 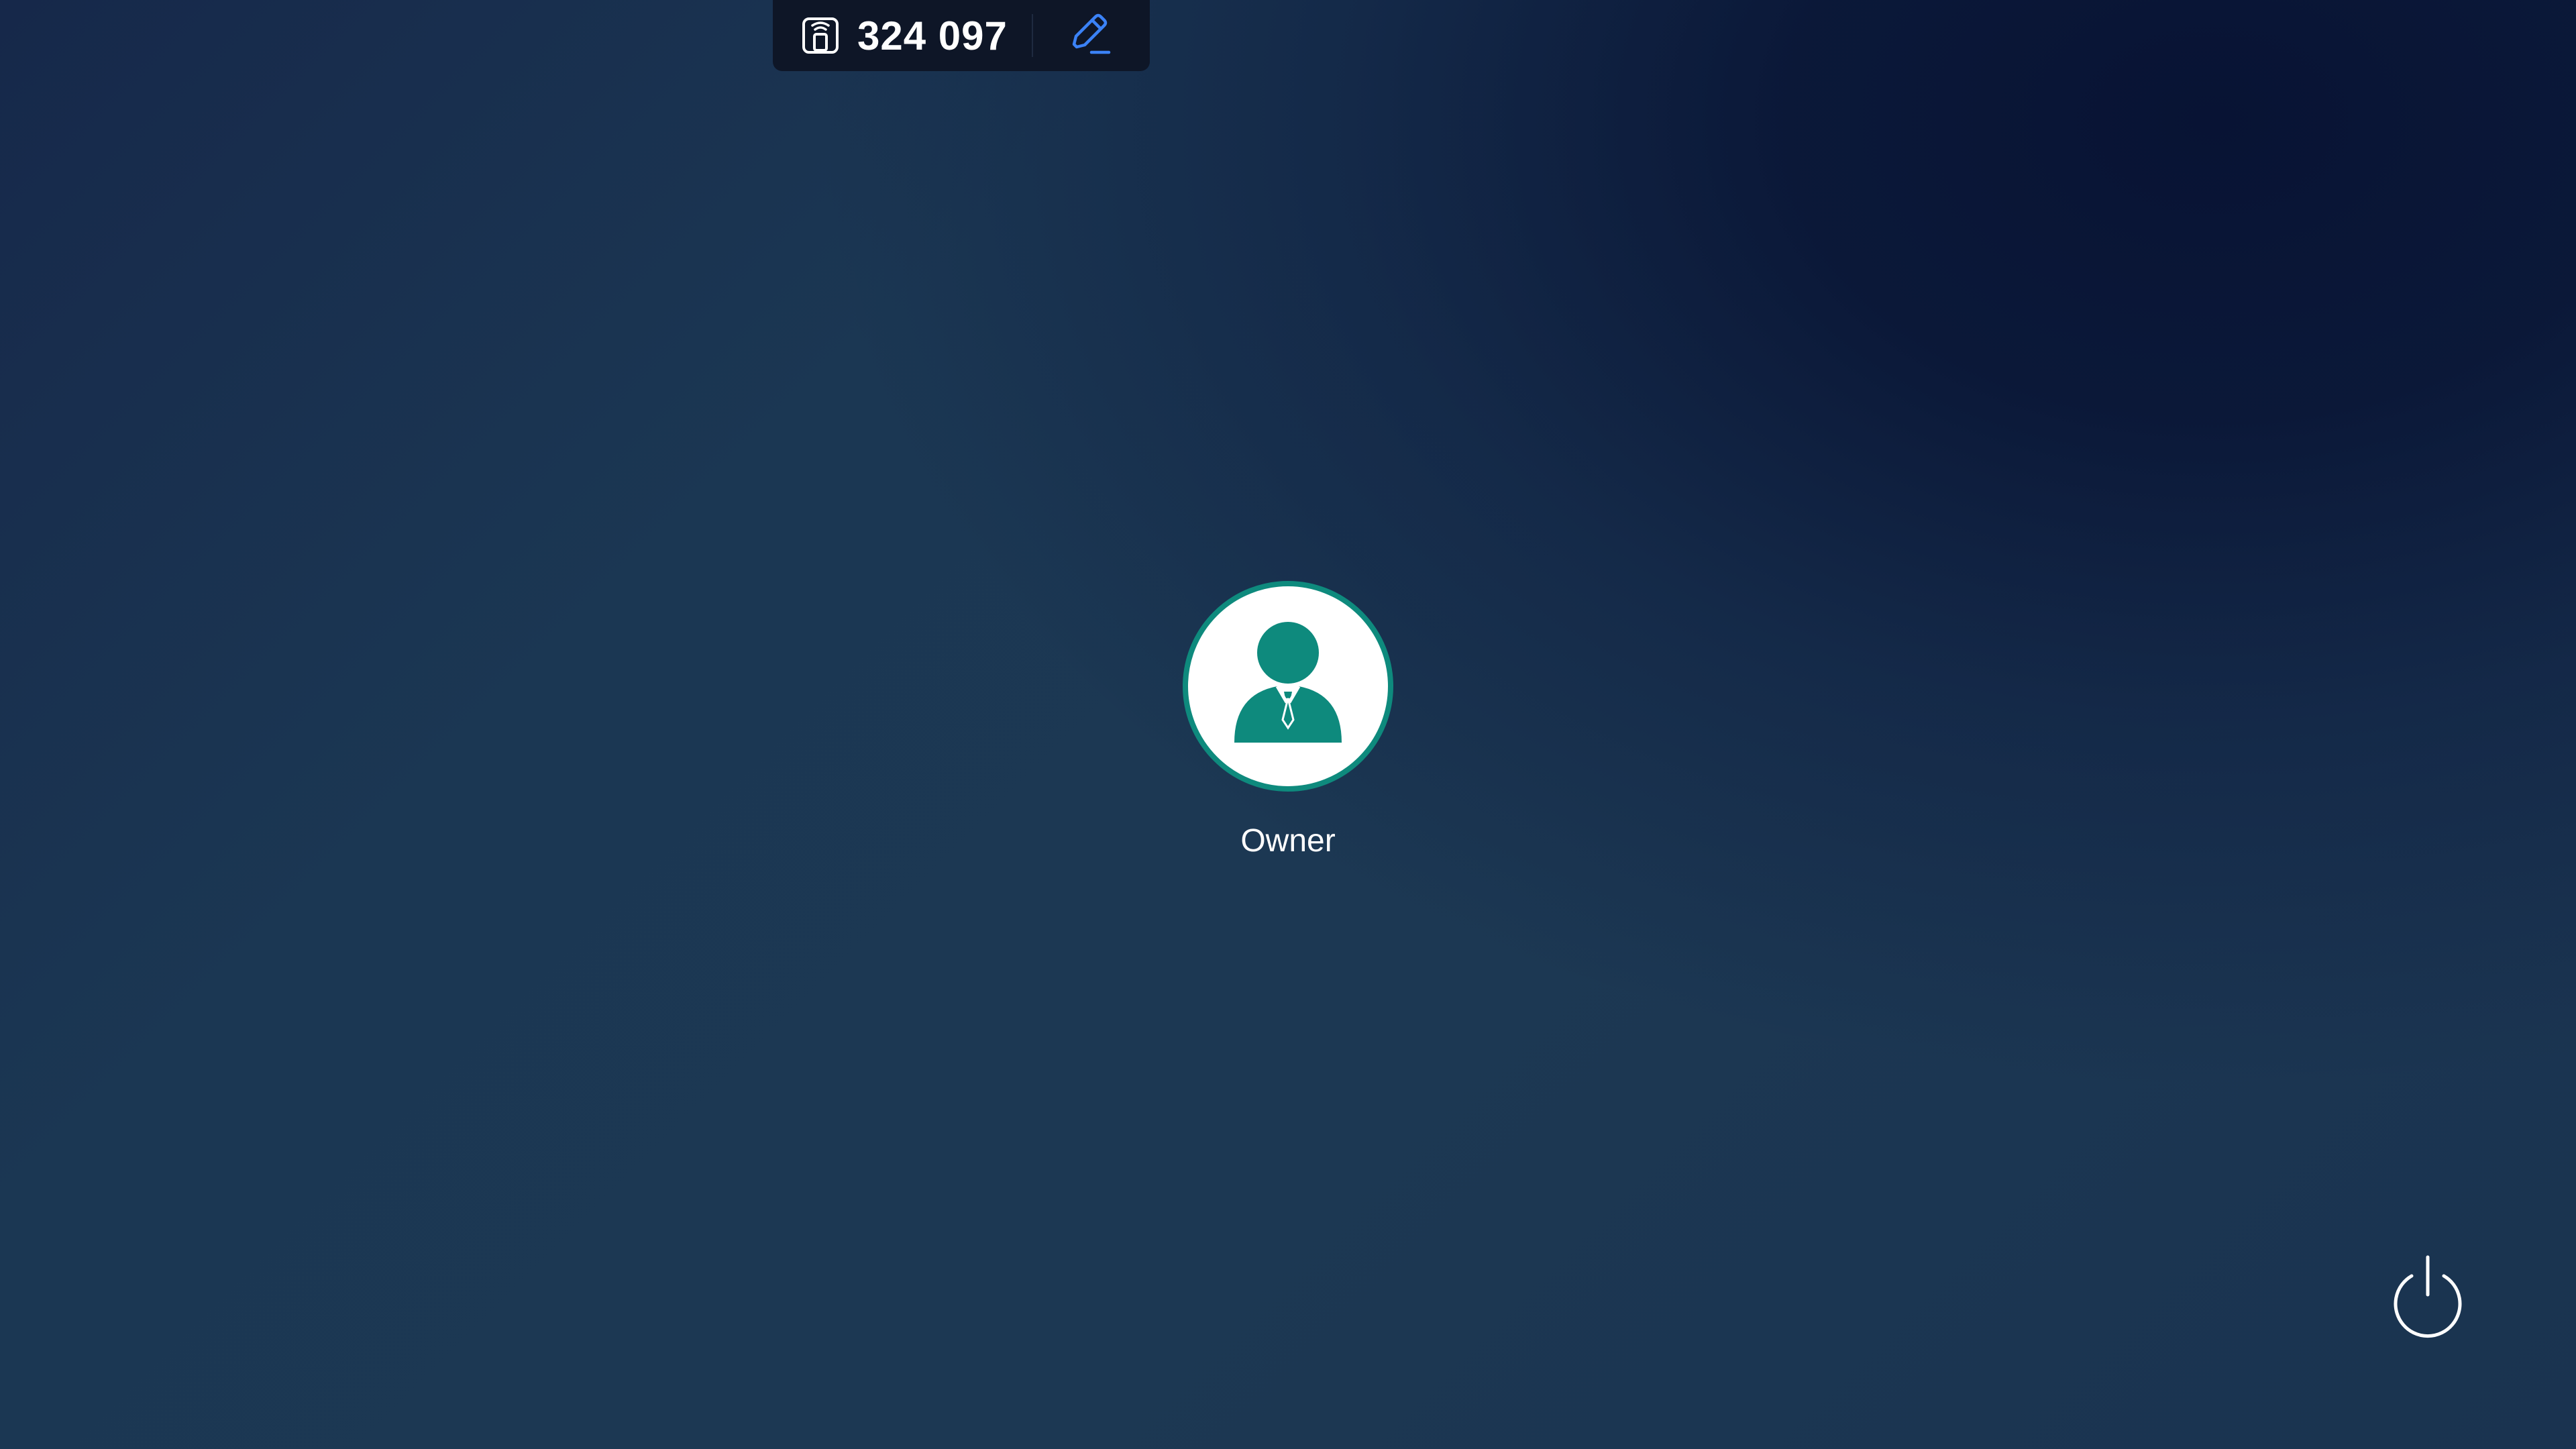 I want to click on user-name: Owner, so click(x=1288, y=841).